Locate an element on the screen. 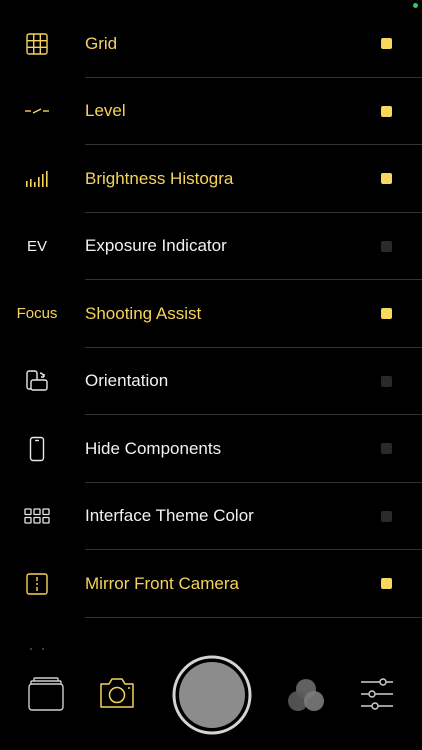 The image size is (422, 750). setting-row-hide-components: Hide Components is located at coordinates (211, 449).